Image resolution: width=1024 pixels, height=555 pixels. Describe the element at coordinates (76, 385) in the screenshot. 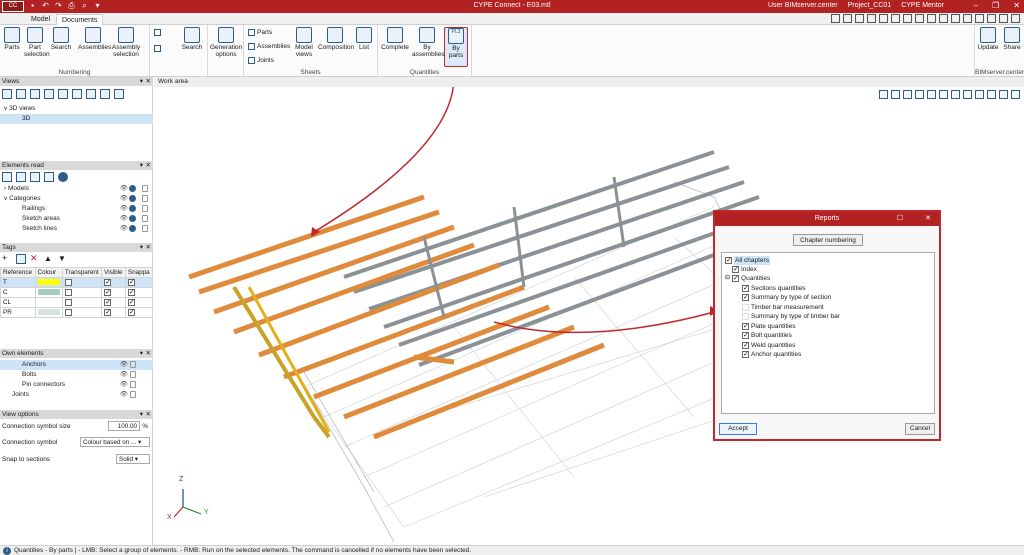

I see `tree-node-pin-connectors: Pin connectors 👁` at that location.